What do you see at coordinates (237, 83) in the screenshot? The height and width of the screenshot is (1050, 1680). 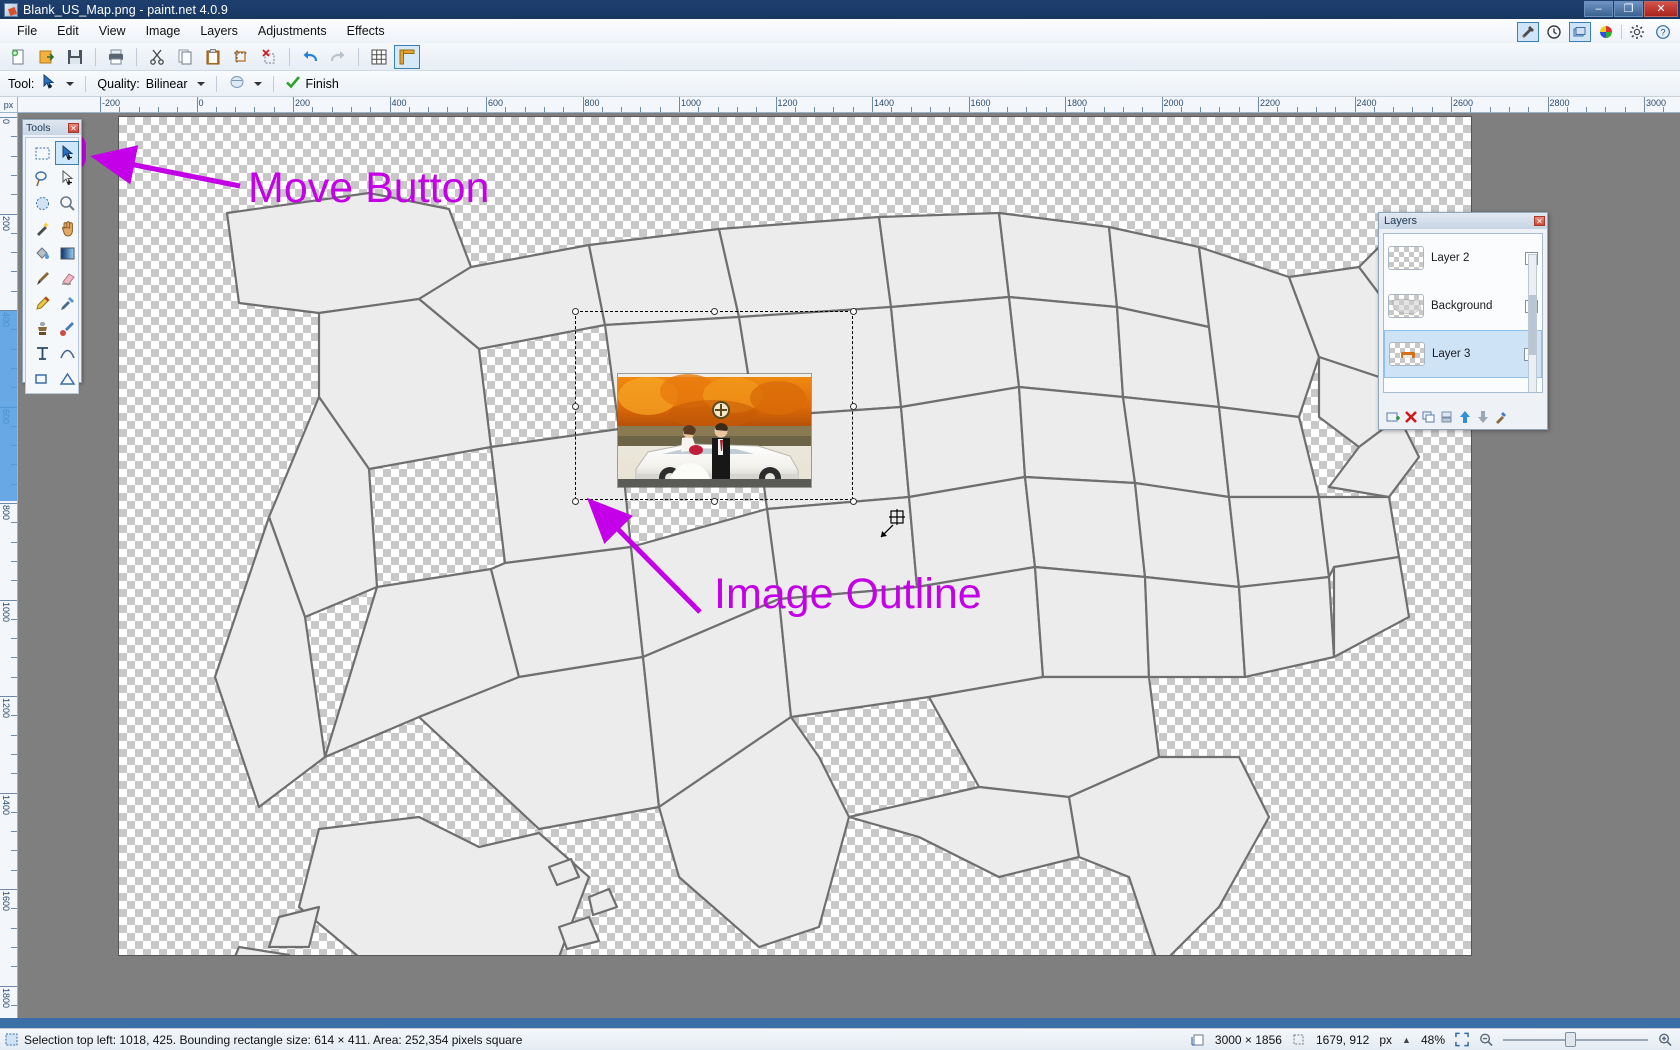 I see `sampling-icon` at bounding box center [237, 83].